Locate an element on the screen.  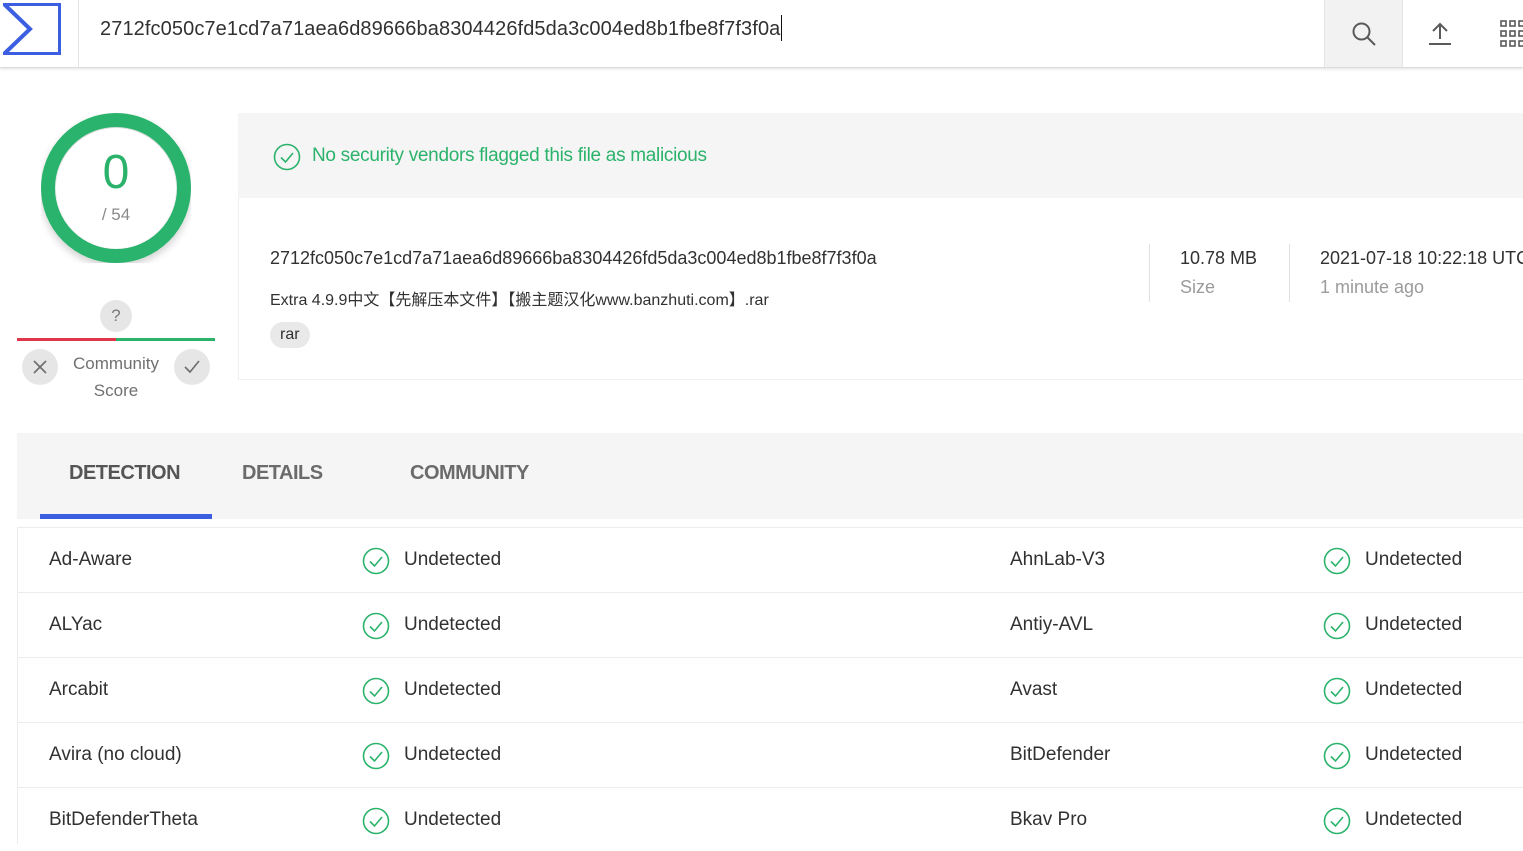
file-type-tag: rar is located at coordinates (290, 335).